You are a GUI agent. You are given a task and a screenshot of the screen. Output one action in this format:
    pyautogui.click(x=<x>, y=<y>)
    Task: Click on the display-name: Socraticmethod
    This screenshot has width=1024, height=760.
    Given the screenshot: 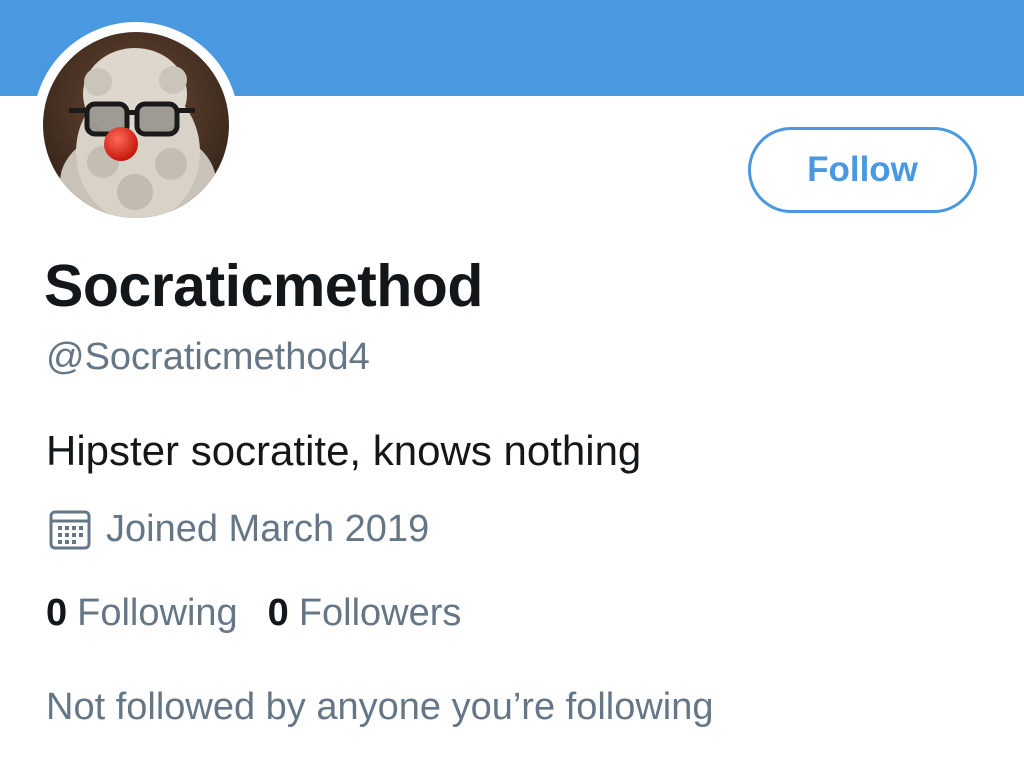 What is the action you would take?
    pyautogui.click(x=263, y=286)
    